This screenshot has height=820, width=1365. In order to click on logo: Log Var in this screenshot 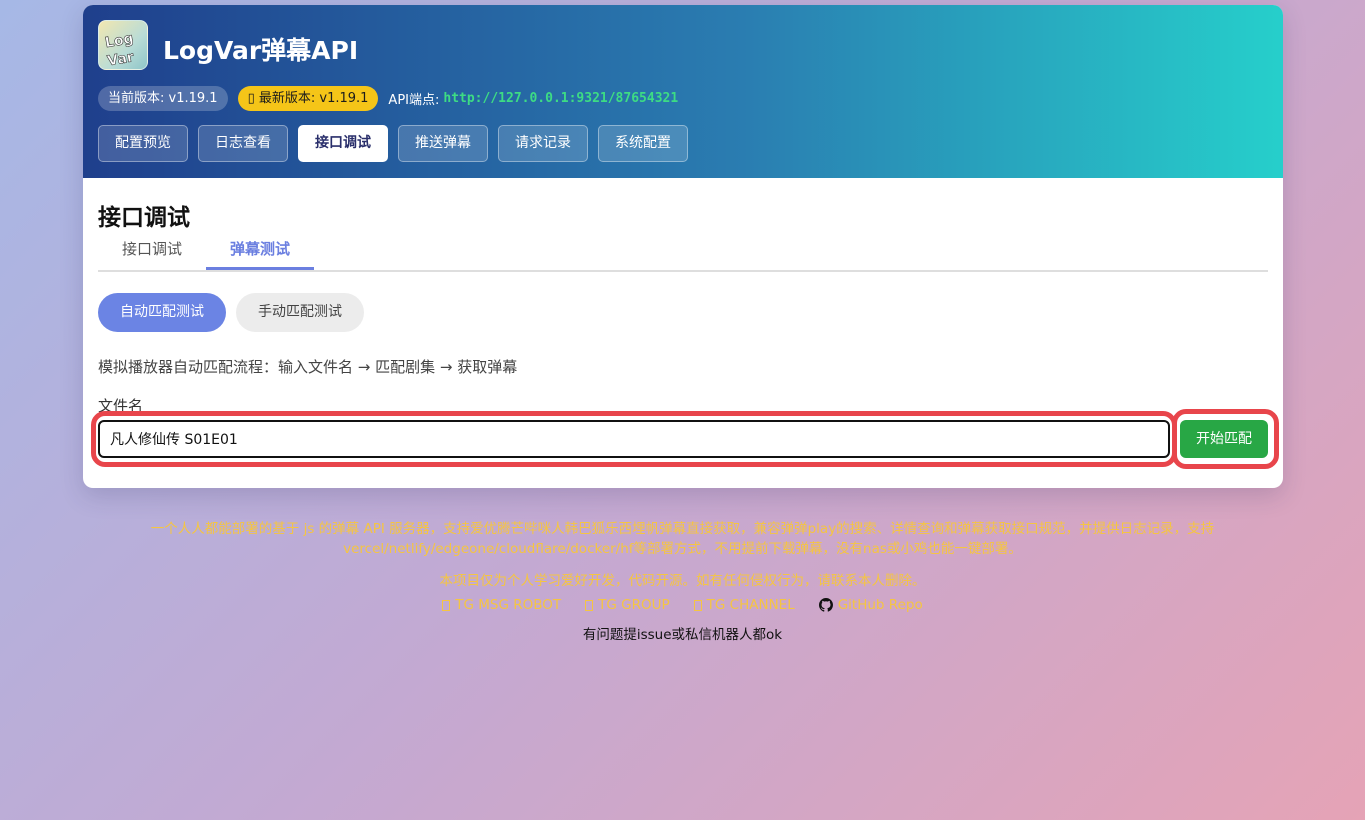, I will do `click(123, 45)`.